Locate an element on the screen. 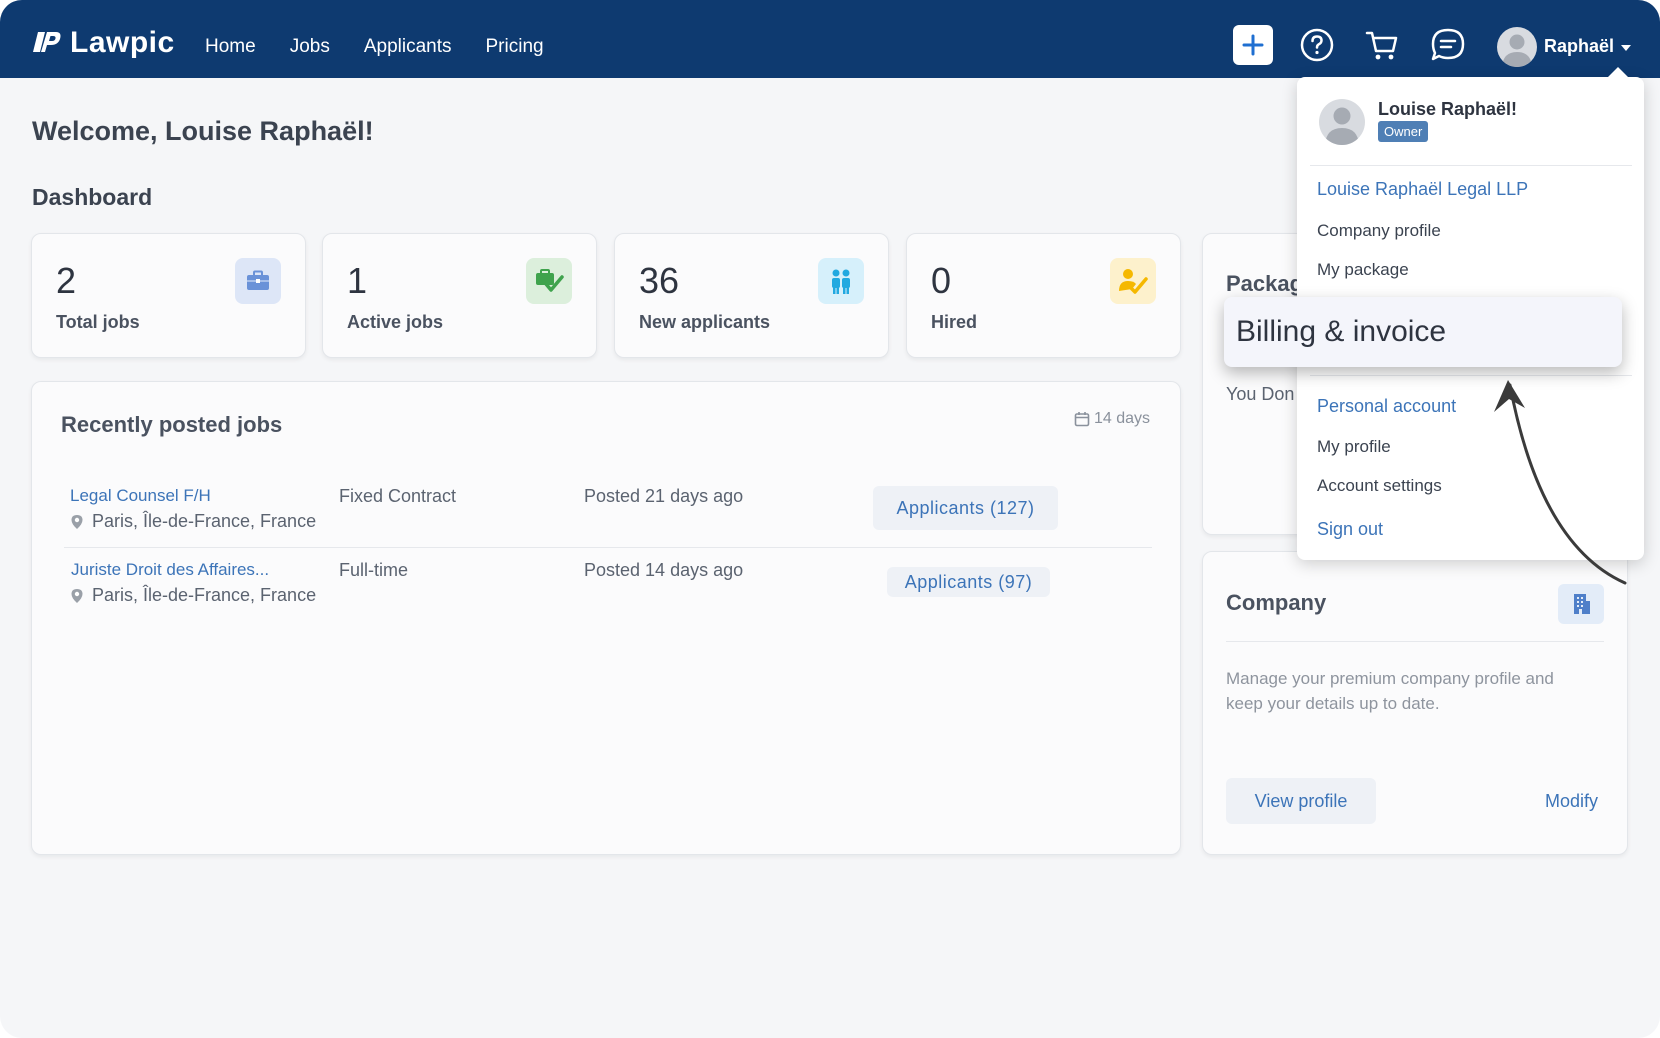 The height and width of the screenshot is (1038, 1660). nav-home: Home is located at coordinates (230, 47).